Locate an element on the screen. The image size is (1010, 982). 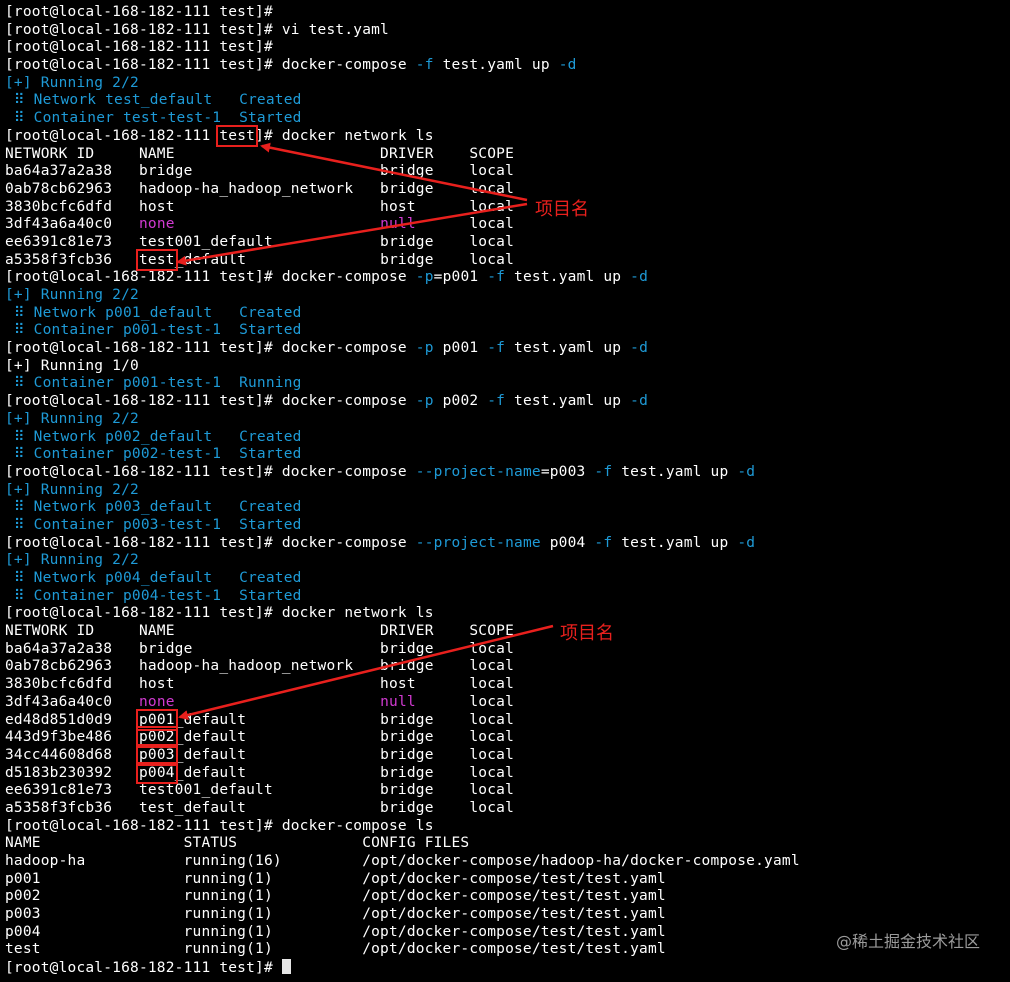
terminal-line: ⠿ Container p001-test-1 Started is located at coordinates (507, 331).